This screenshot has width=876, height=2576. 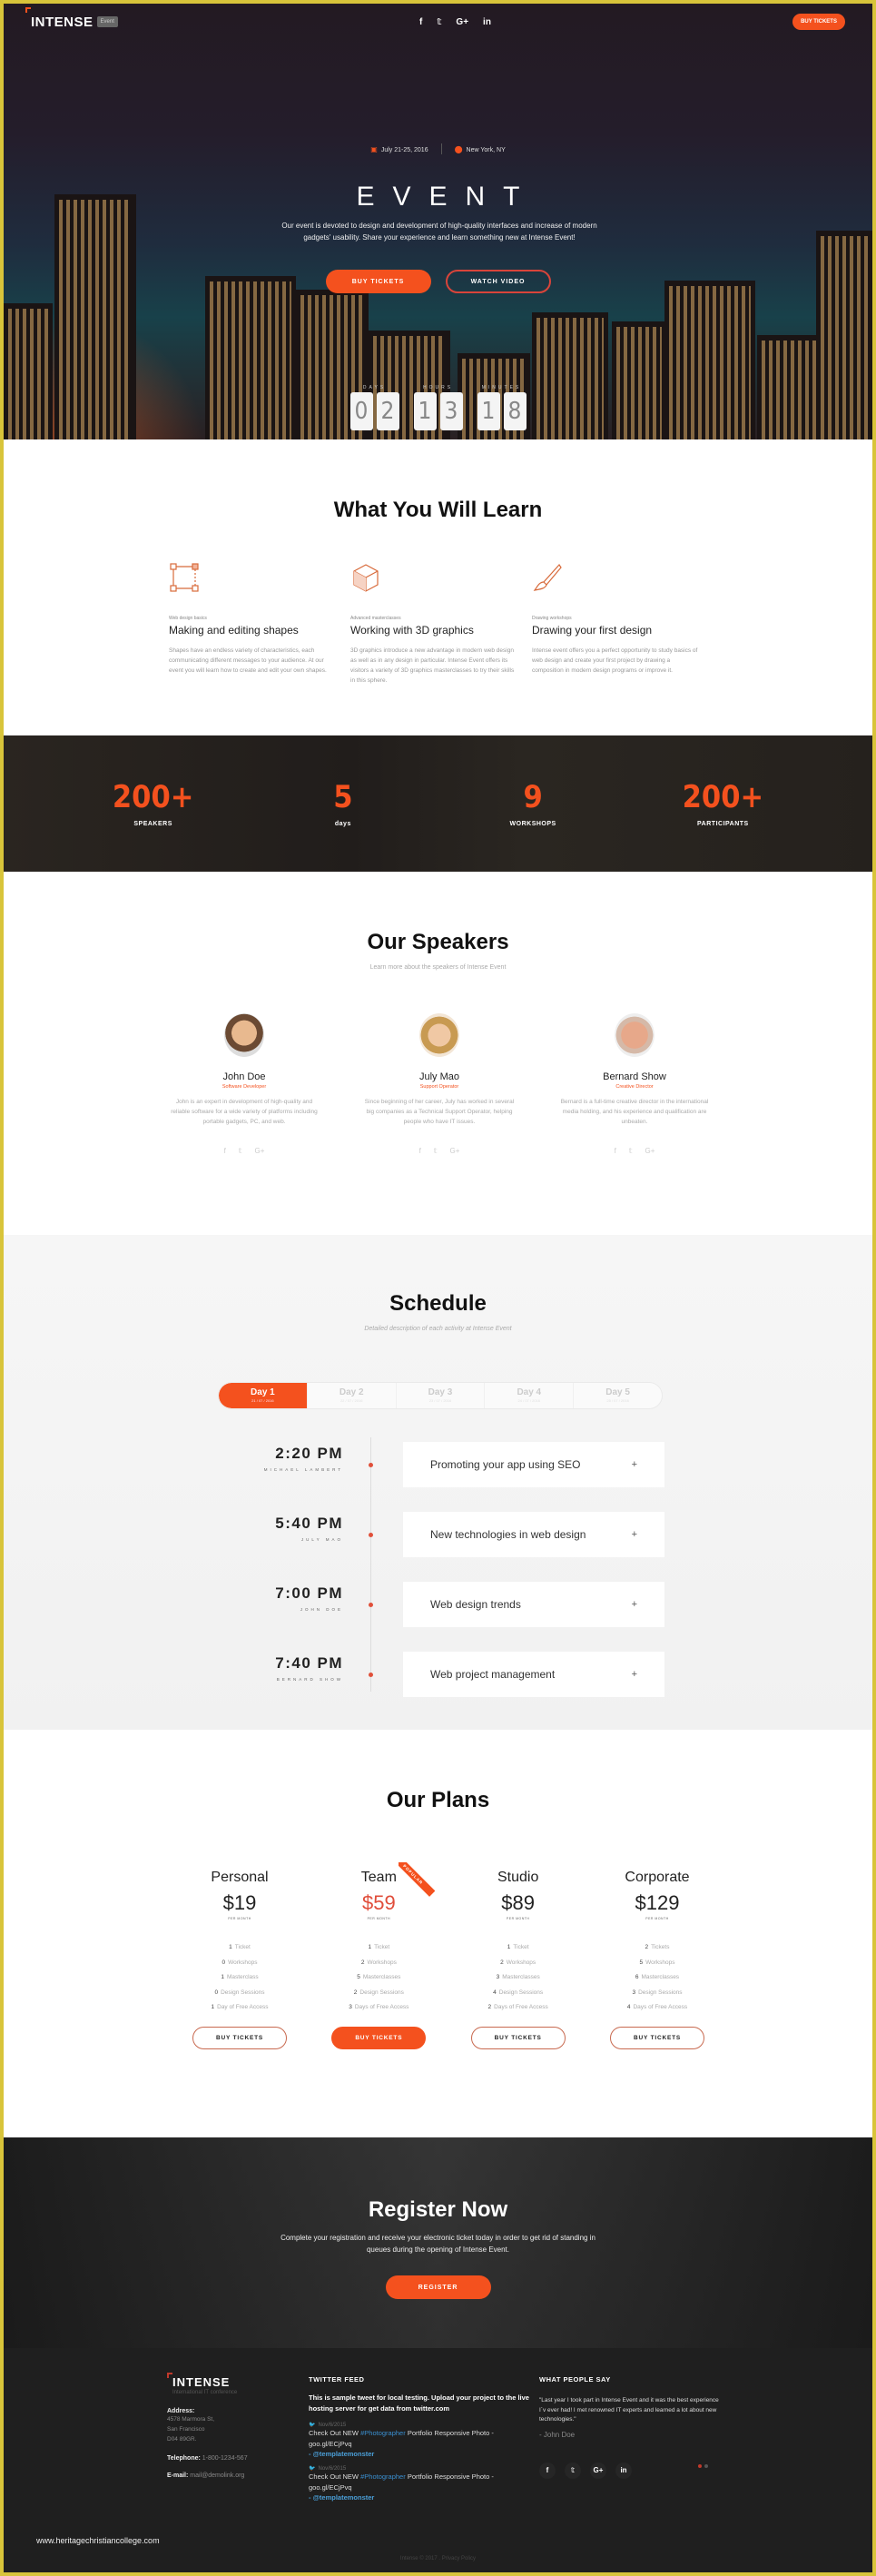 I want to click on testimonials-heading: WHAT PEOPLE SAY, so click(x=575, y=2379).